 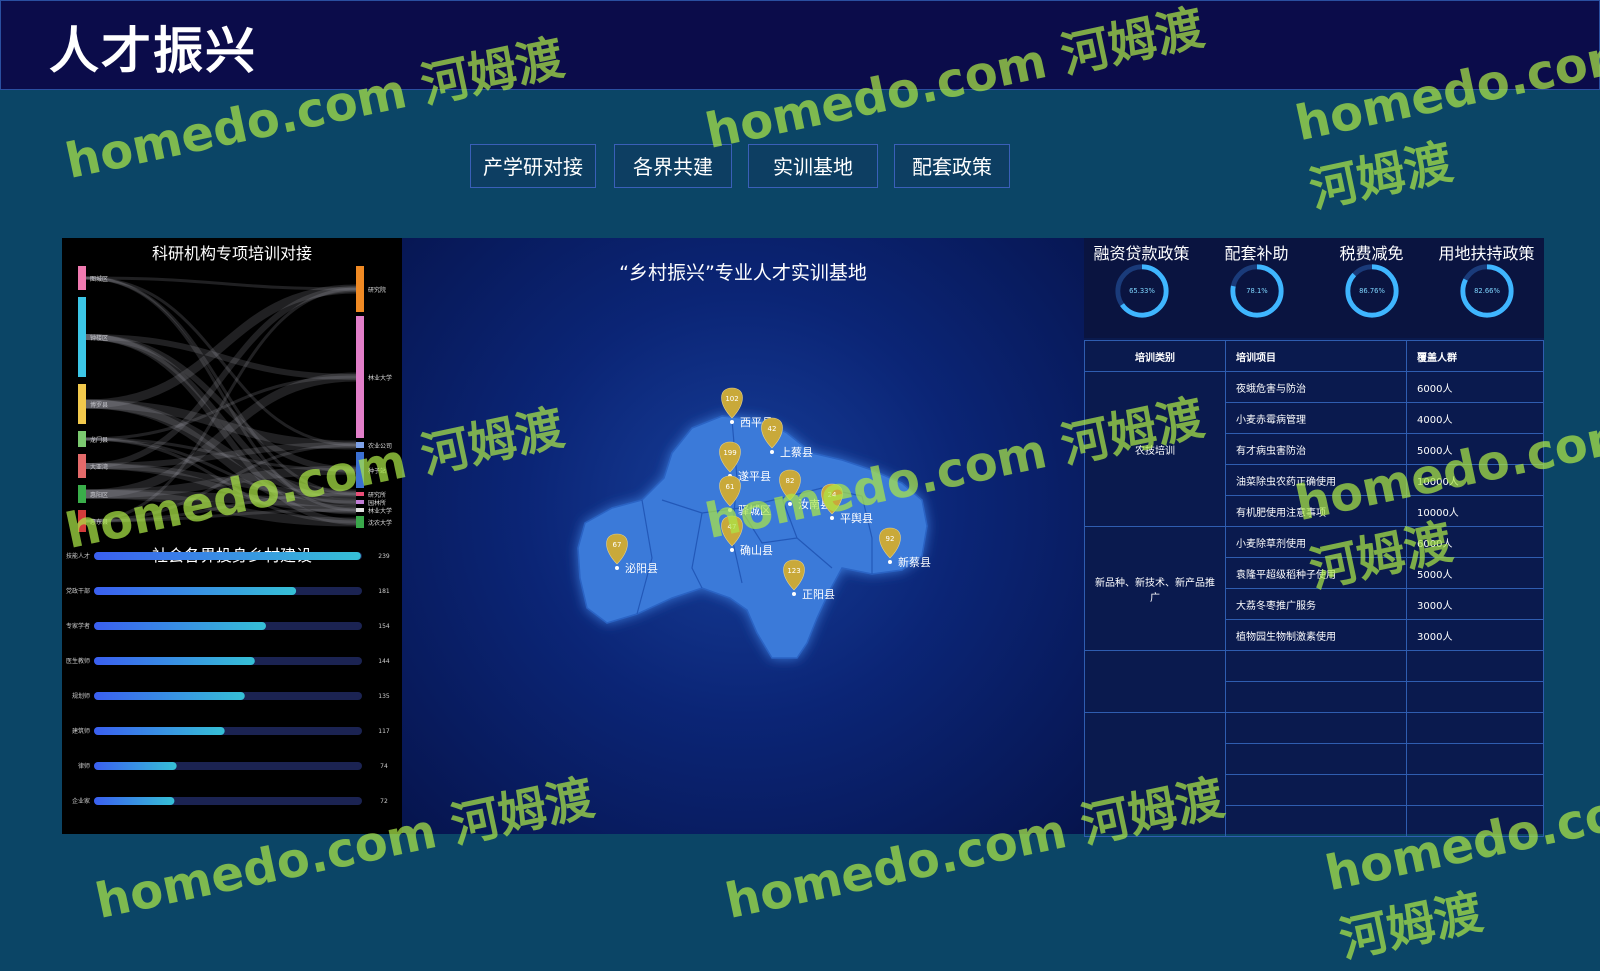 What do you see at coordinates (384, 696) in the screenshot?
I see `bar-value: 135` at bounding box center [384, 696].